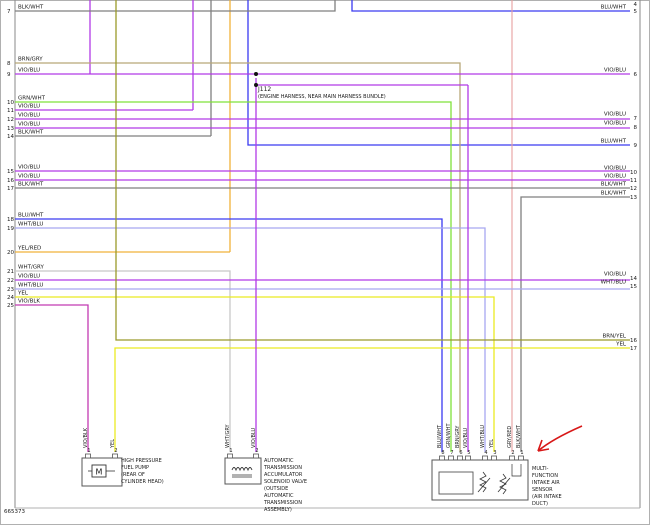 The width and height of the screenshot is (650, 525). Describe the element at coordinates (31, 185) in the screenshot. I see `left-pin-17-wire-label: BLK/WHT` at that location.